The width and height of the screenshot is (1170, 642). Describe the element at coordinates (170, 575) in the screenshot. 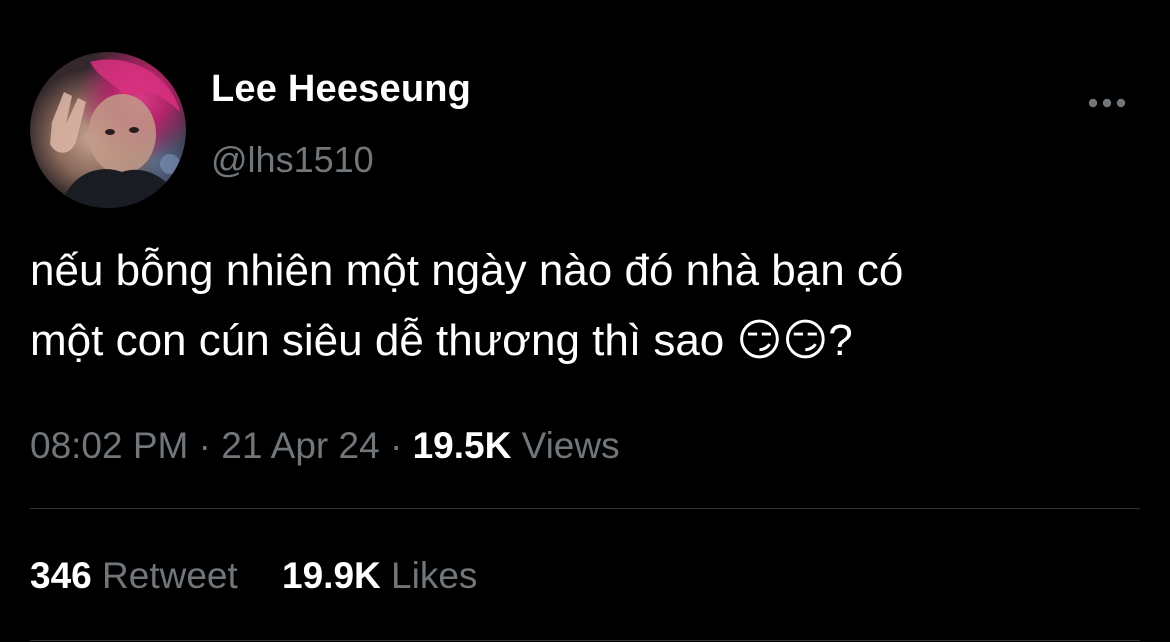

I see `retweets-label: Retweet` at that location.